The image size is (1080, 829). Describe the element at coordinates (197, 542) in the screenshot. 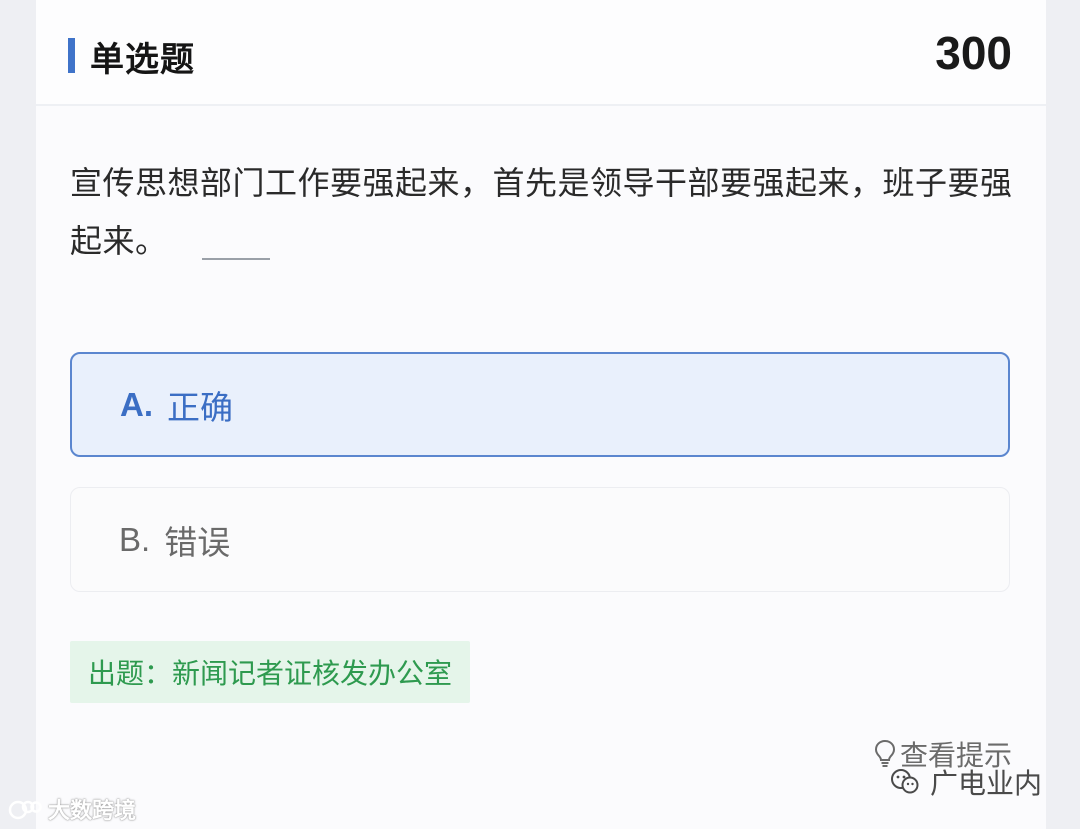

I see `option-b-label: 错误` at that location.